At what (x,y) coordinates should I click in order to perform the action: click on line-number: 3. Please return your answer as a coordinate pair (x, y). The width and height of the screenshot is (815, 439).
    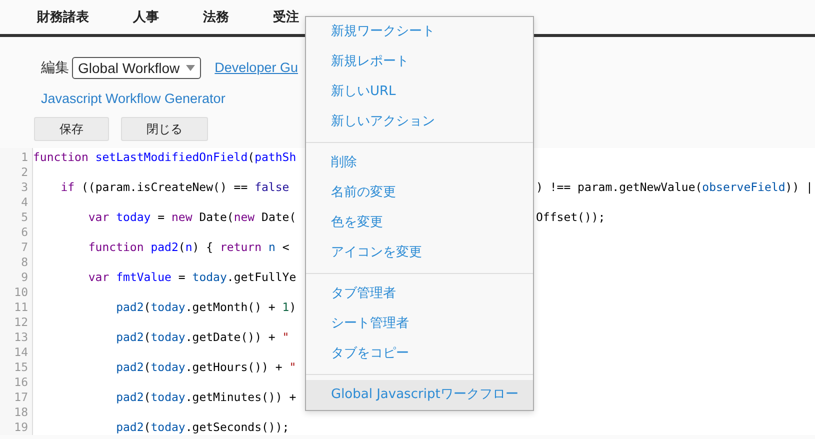
    Looking at the image, I should click on (24, 187).